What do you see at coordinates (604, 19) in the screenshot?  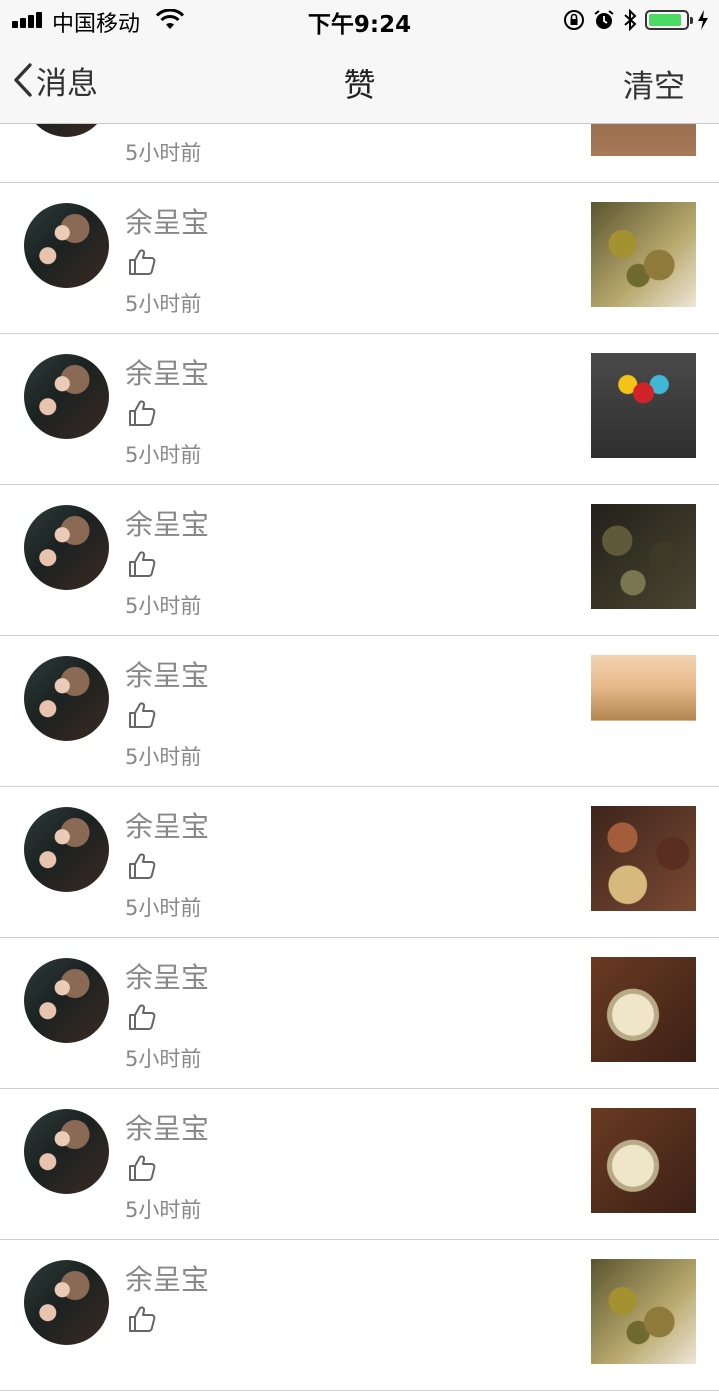 I see `alarm-icon` at bounding box center [604, 19].